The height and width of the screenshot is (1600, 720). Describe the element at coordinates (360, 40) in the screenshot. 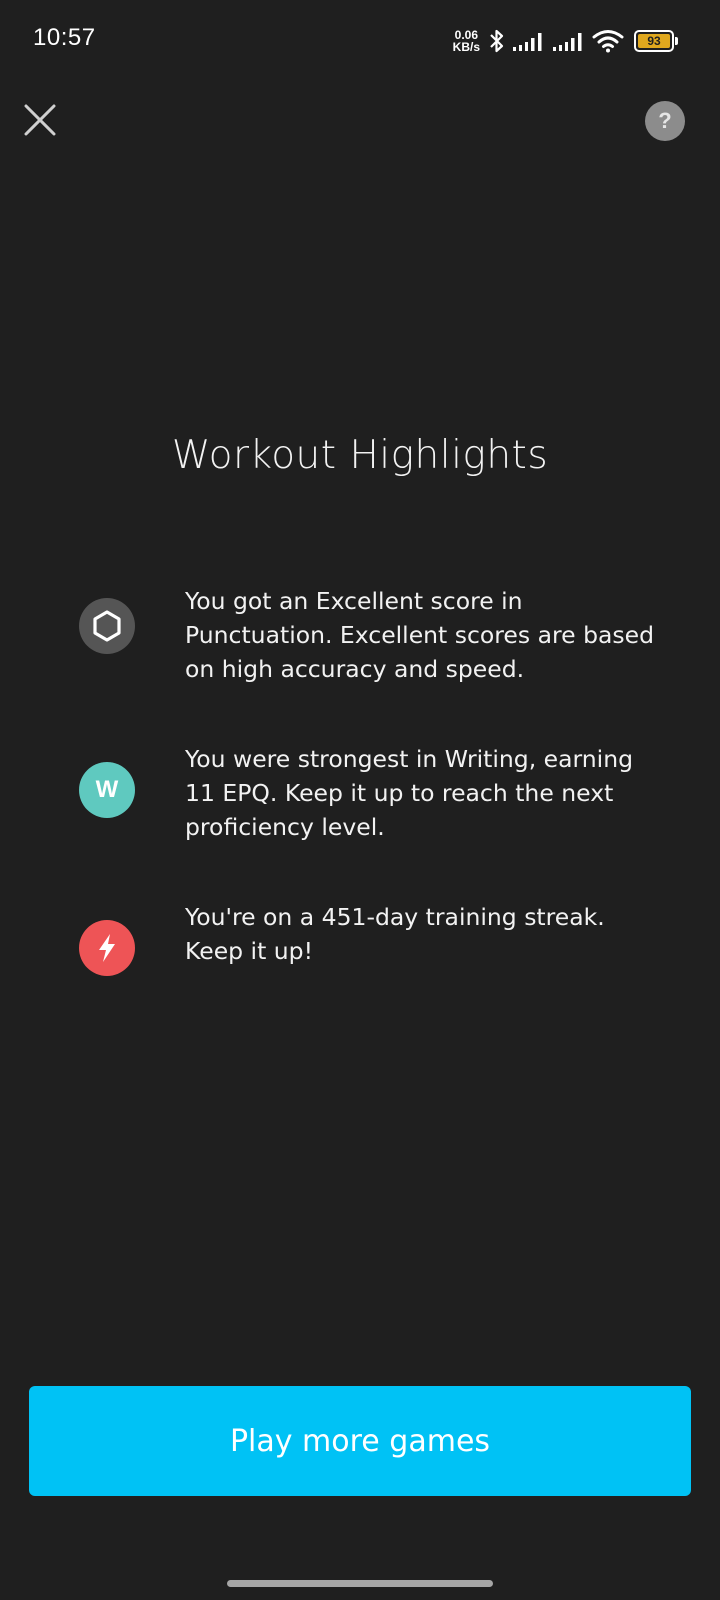

I see `status-bar: 10:57 0.06 KB/s 93` at that location.